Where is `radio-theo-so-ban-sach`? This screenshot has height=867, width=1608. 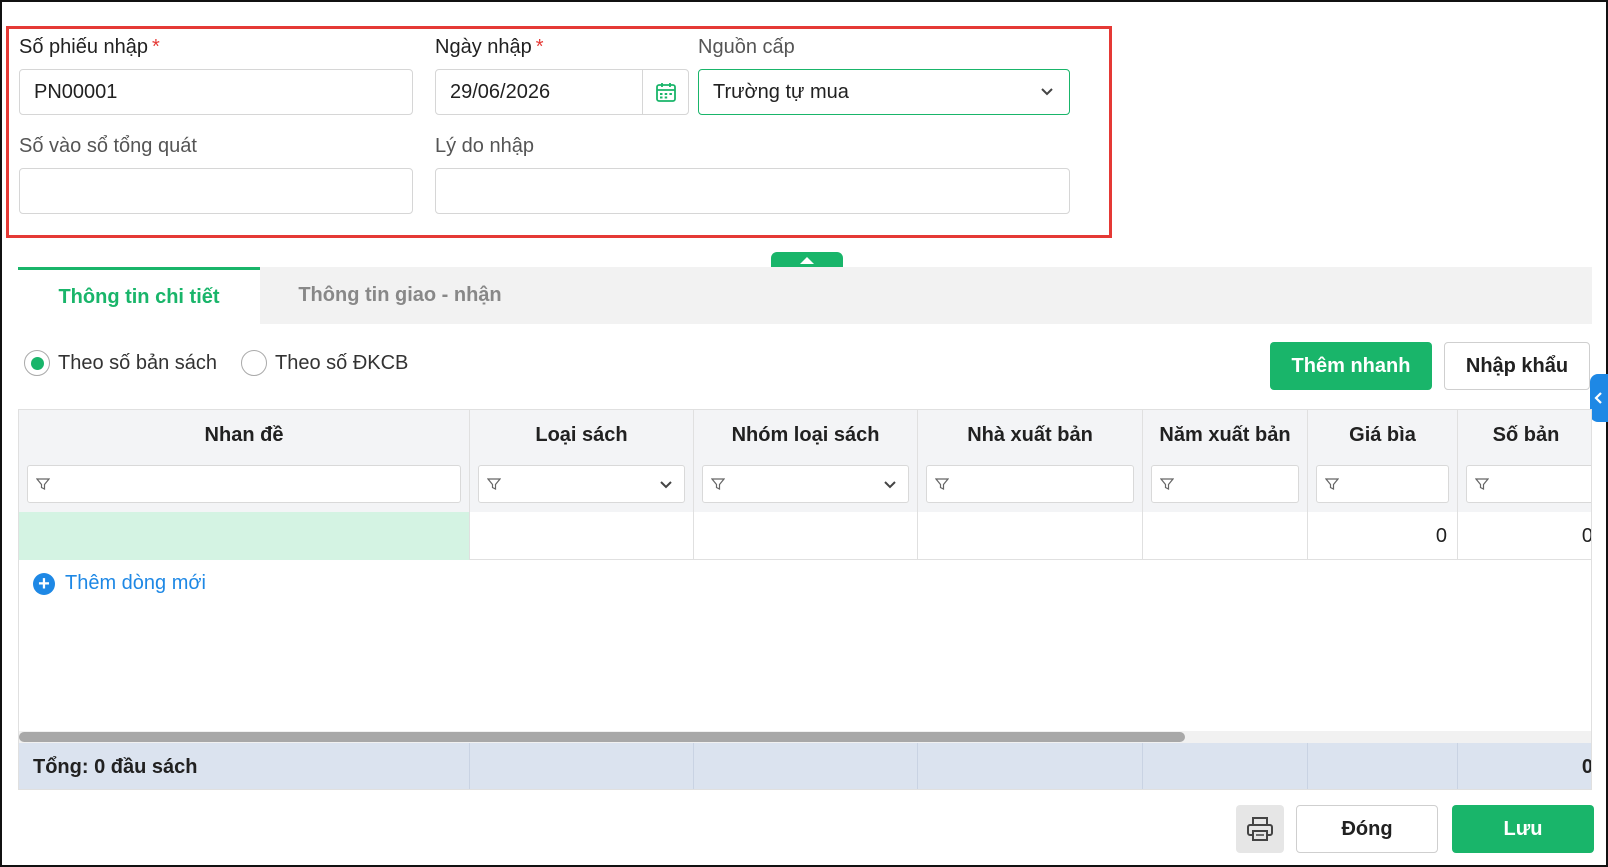 radio-theo-so-ban-sach is located at coordinates (37, 363).